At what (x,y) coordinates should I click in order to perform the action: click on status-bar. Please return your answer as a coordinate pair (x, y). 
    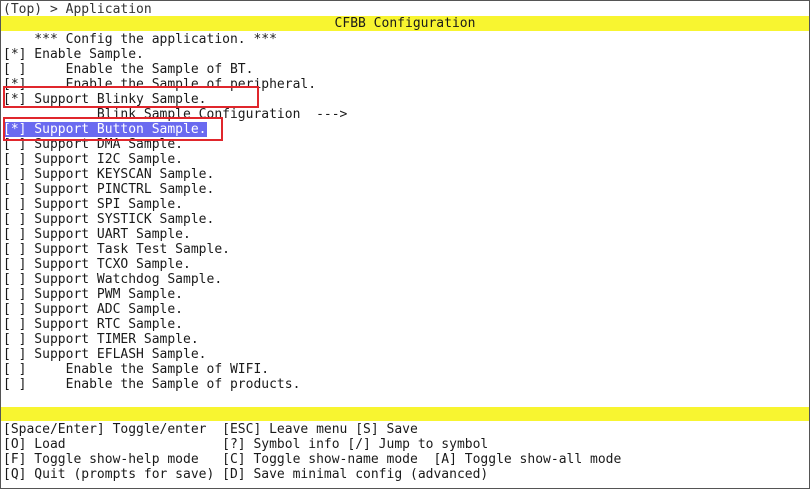
    Looking at the image, I should click on (405, 414).